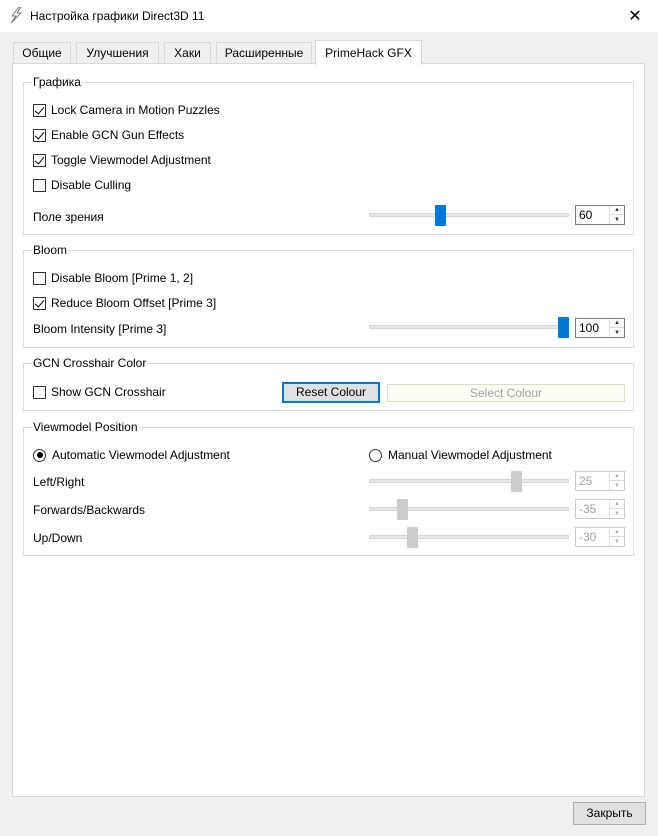 This screenshot has width=658, height=836. What do you see at coordinates (50, 250) in the screenshot?
I see `bloom-group-title: Bloom` at bounding box center [50, 250].